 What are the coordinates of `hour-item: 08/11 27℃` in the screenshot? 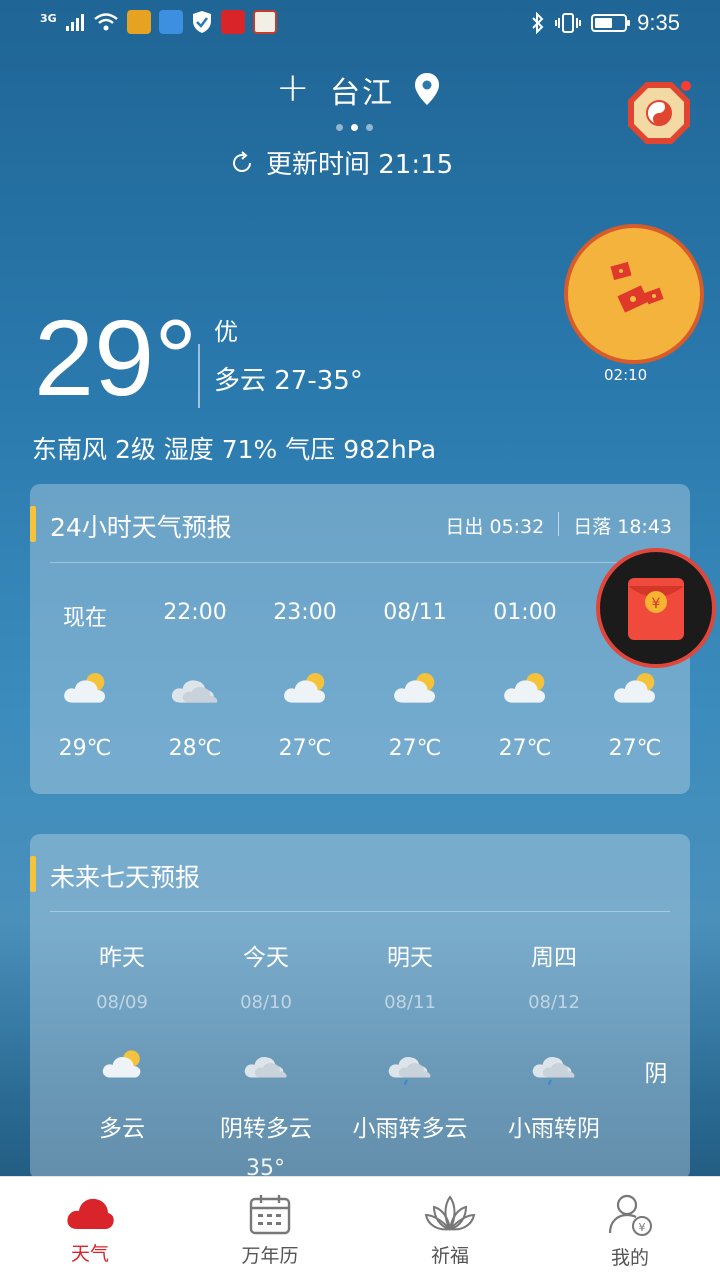 It's located at (415, 680).